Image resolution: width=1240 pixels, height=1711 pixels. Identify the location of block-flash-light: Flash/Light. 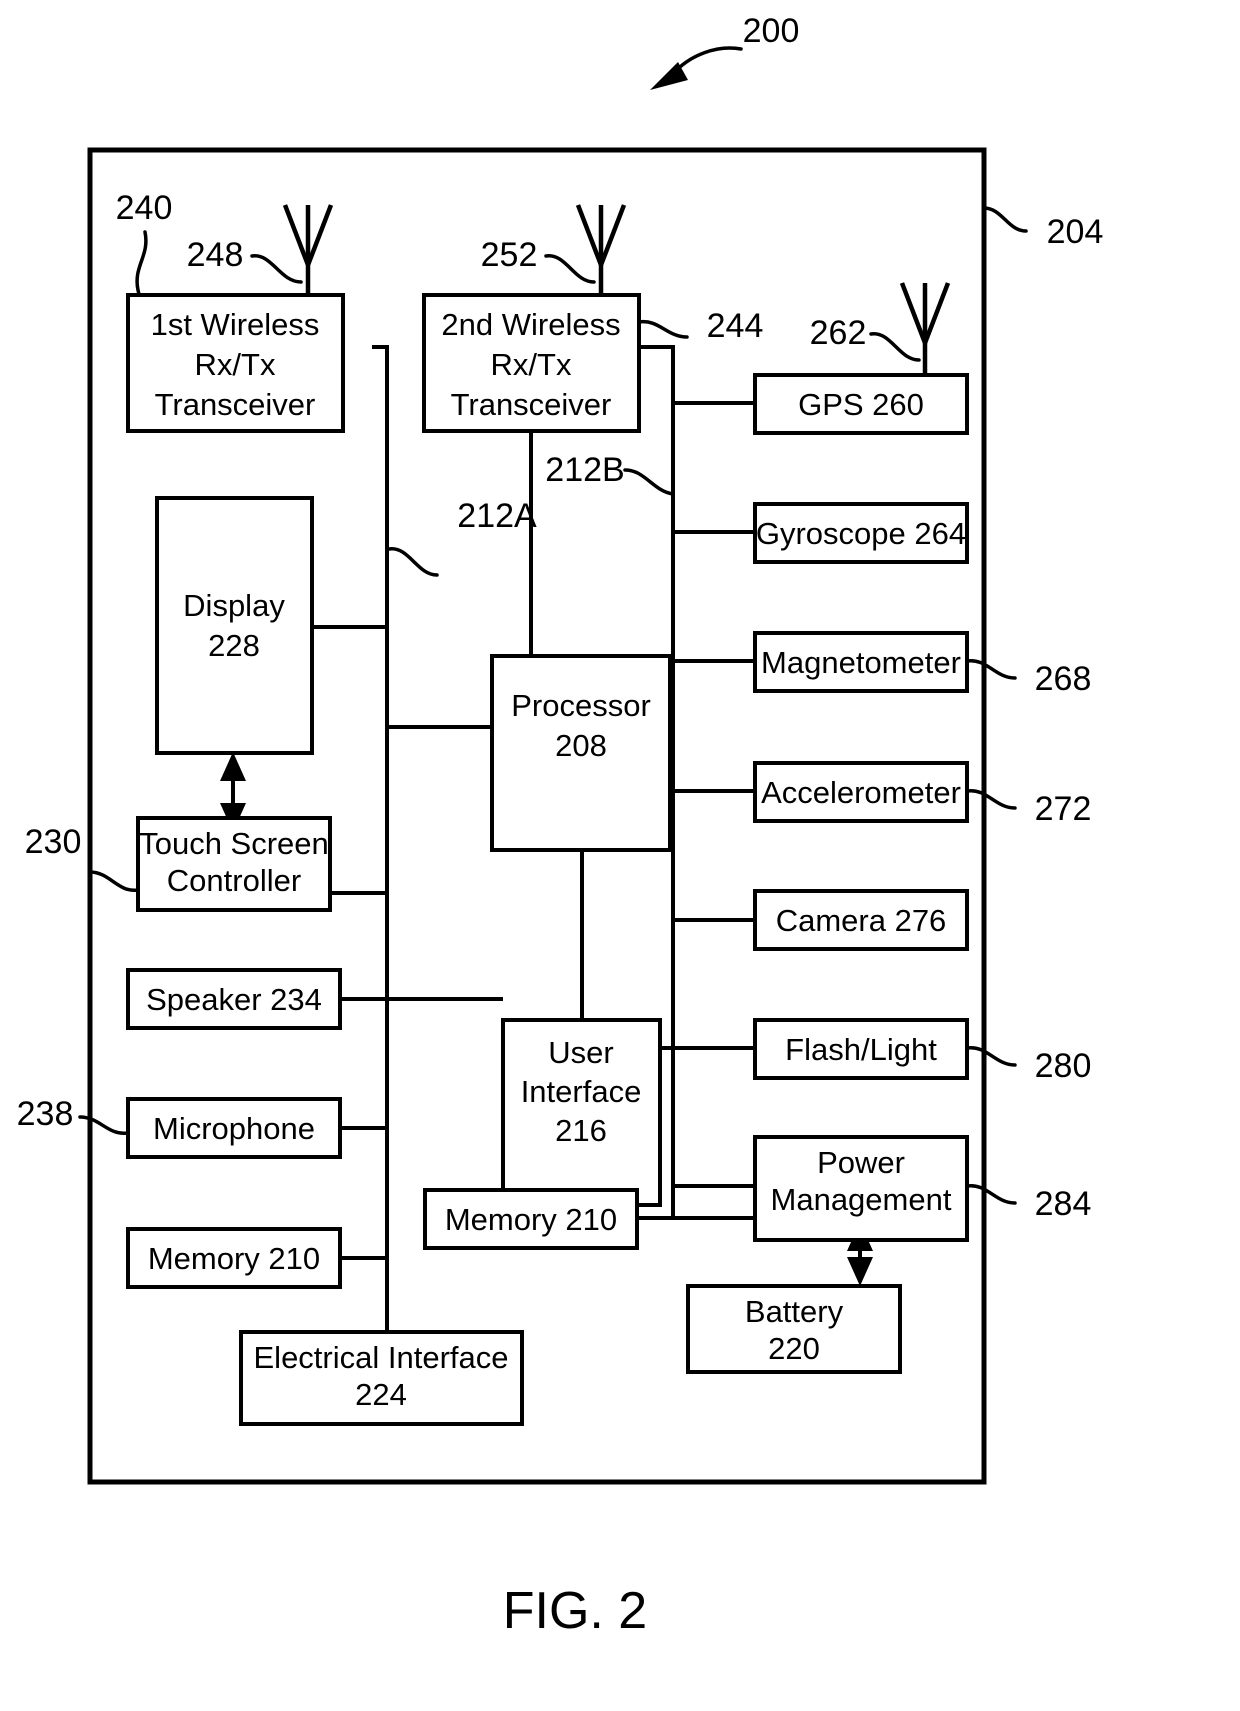
(861, 1049).